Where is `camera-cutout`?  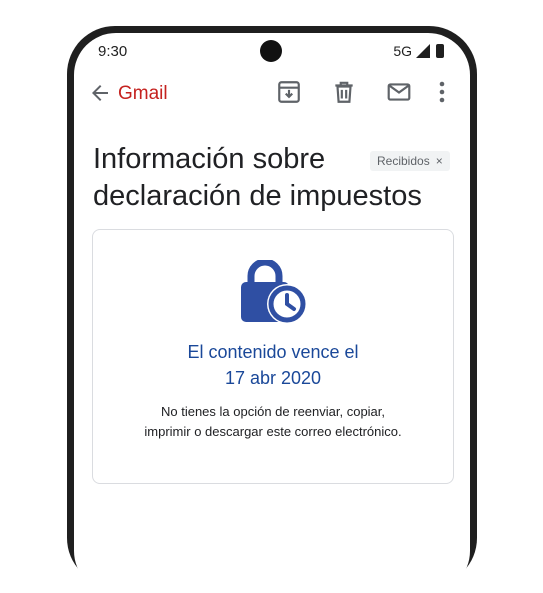
camera-cutout is located at coordinates (271, 51).